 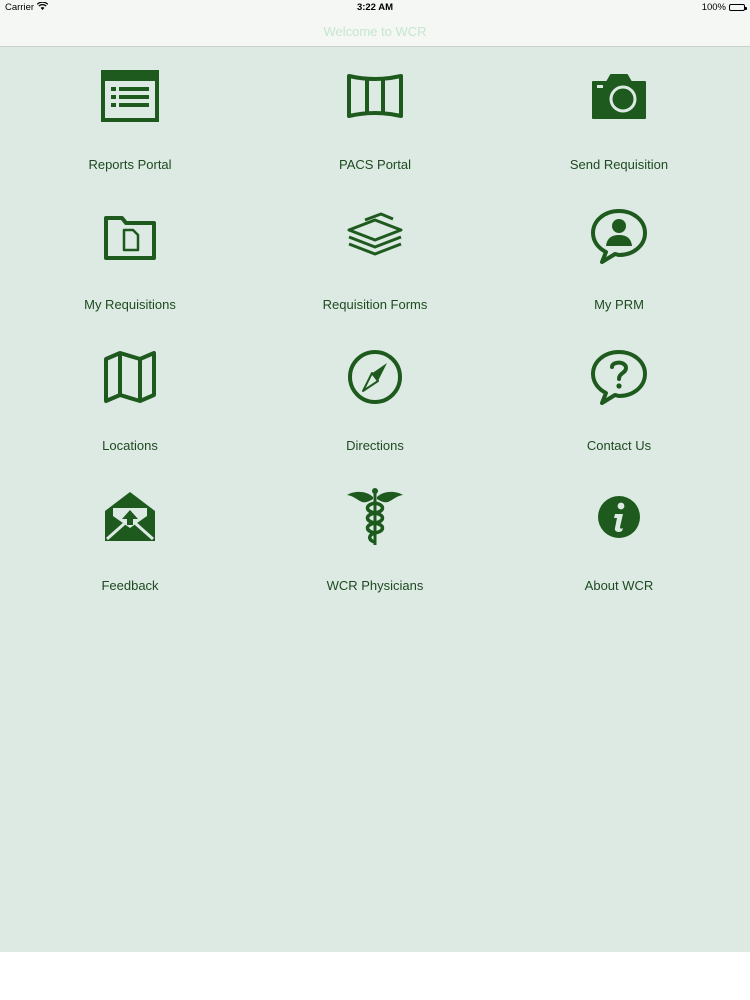 What do you see at coordinates (619, 131) in the screenshot?
I see `send-requisition-button: Send Requisition` at bounding box center [619, 131].